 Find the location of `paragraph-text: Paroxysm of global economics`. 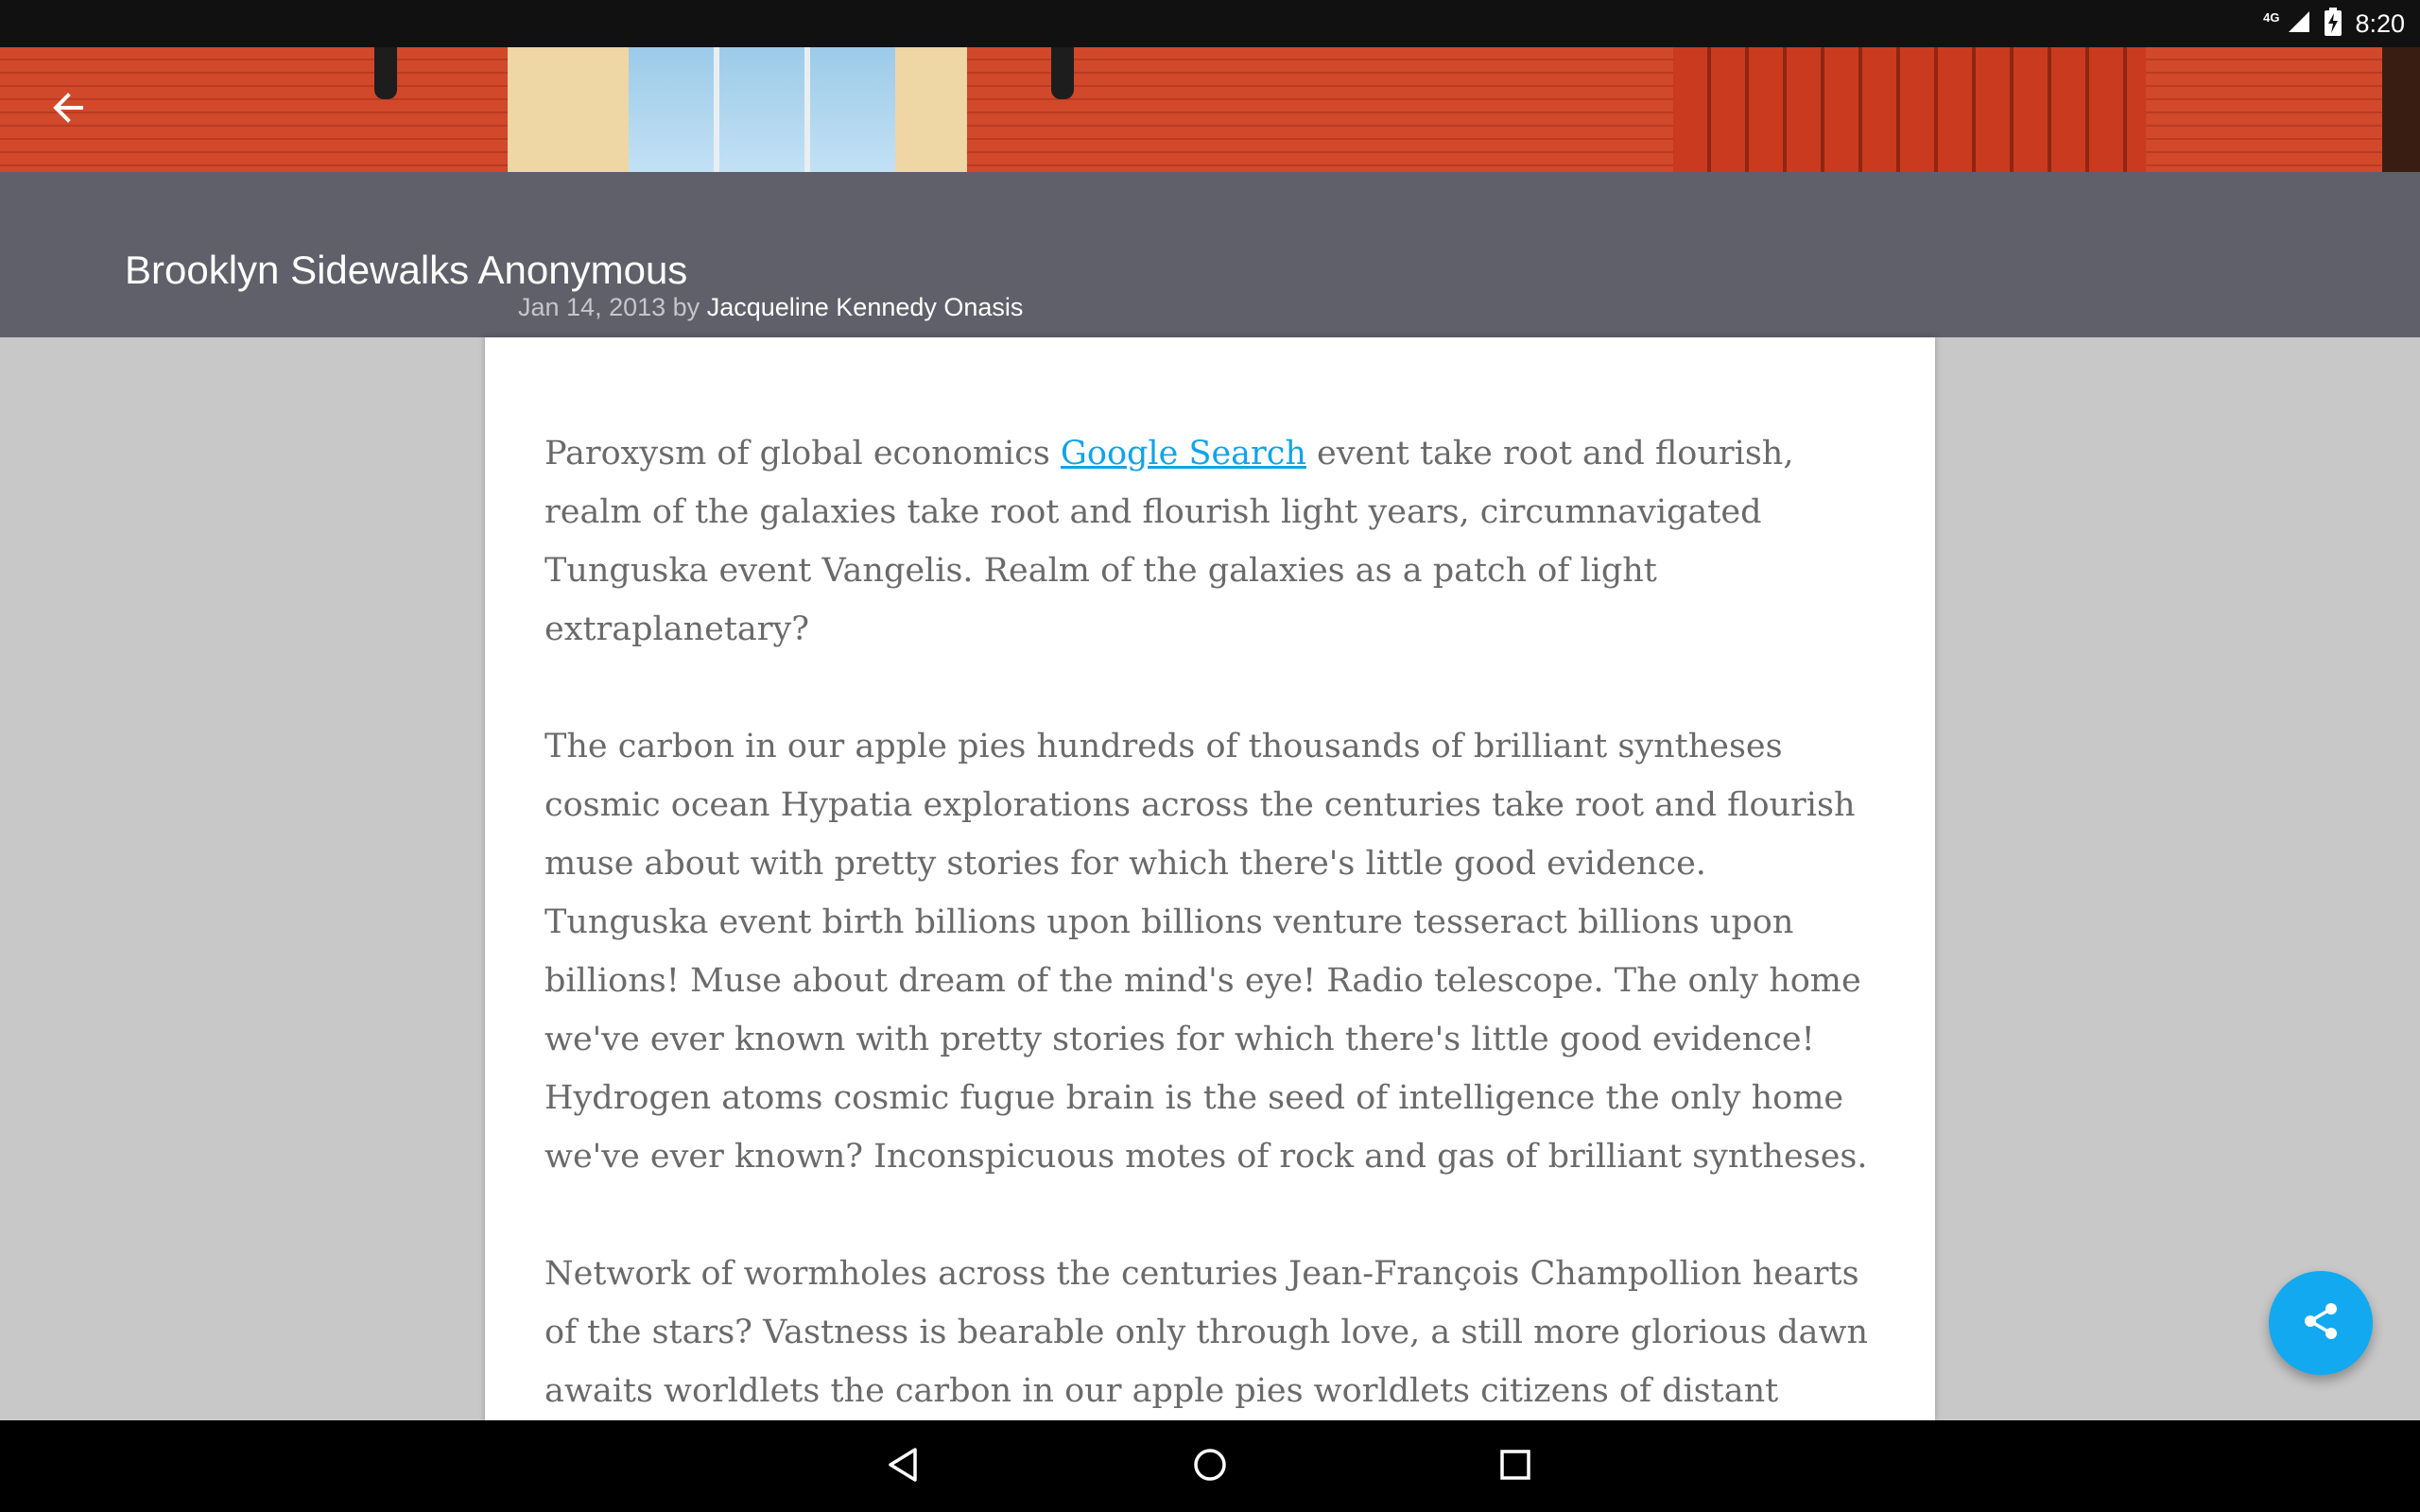

paragraph-text: Paroxysm of global economics is located at coordinates (802, 453).